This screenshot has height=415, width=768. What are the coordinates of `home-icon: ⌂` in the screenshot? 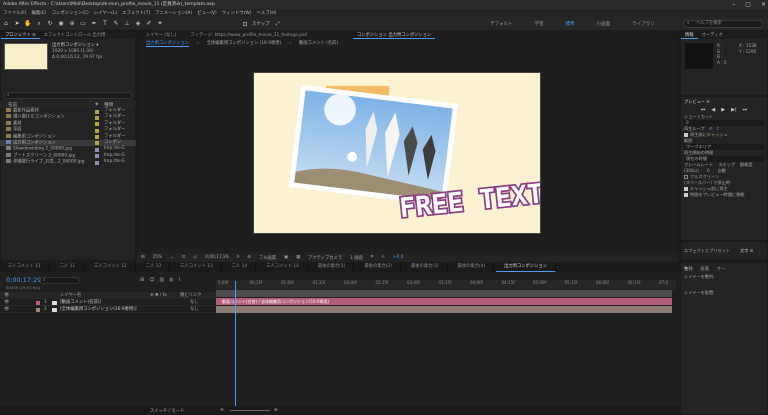 It's located at (6, 24).